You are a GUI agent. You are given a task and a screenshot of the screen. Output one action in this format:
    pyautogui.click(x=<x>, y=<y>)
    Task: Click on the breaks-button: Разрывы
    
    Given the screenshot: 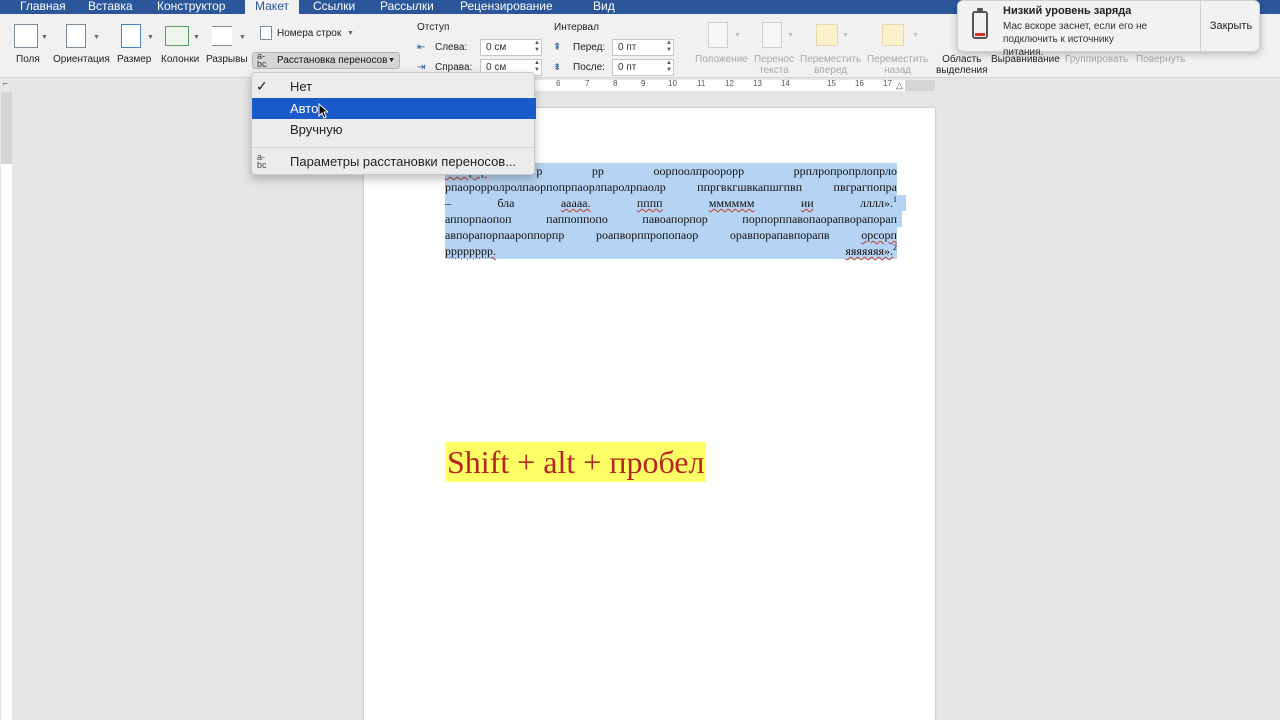 What is the action you would take?
    pyautogui.click(x=227, y=59)
    